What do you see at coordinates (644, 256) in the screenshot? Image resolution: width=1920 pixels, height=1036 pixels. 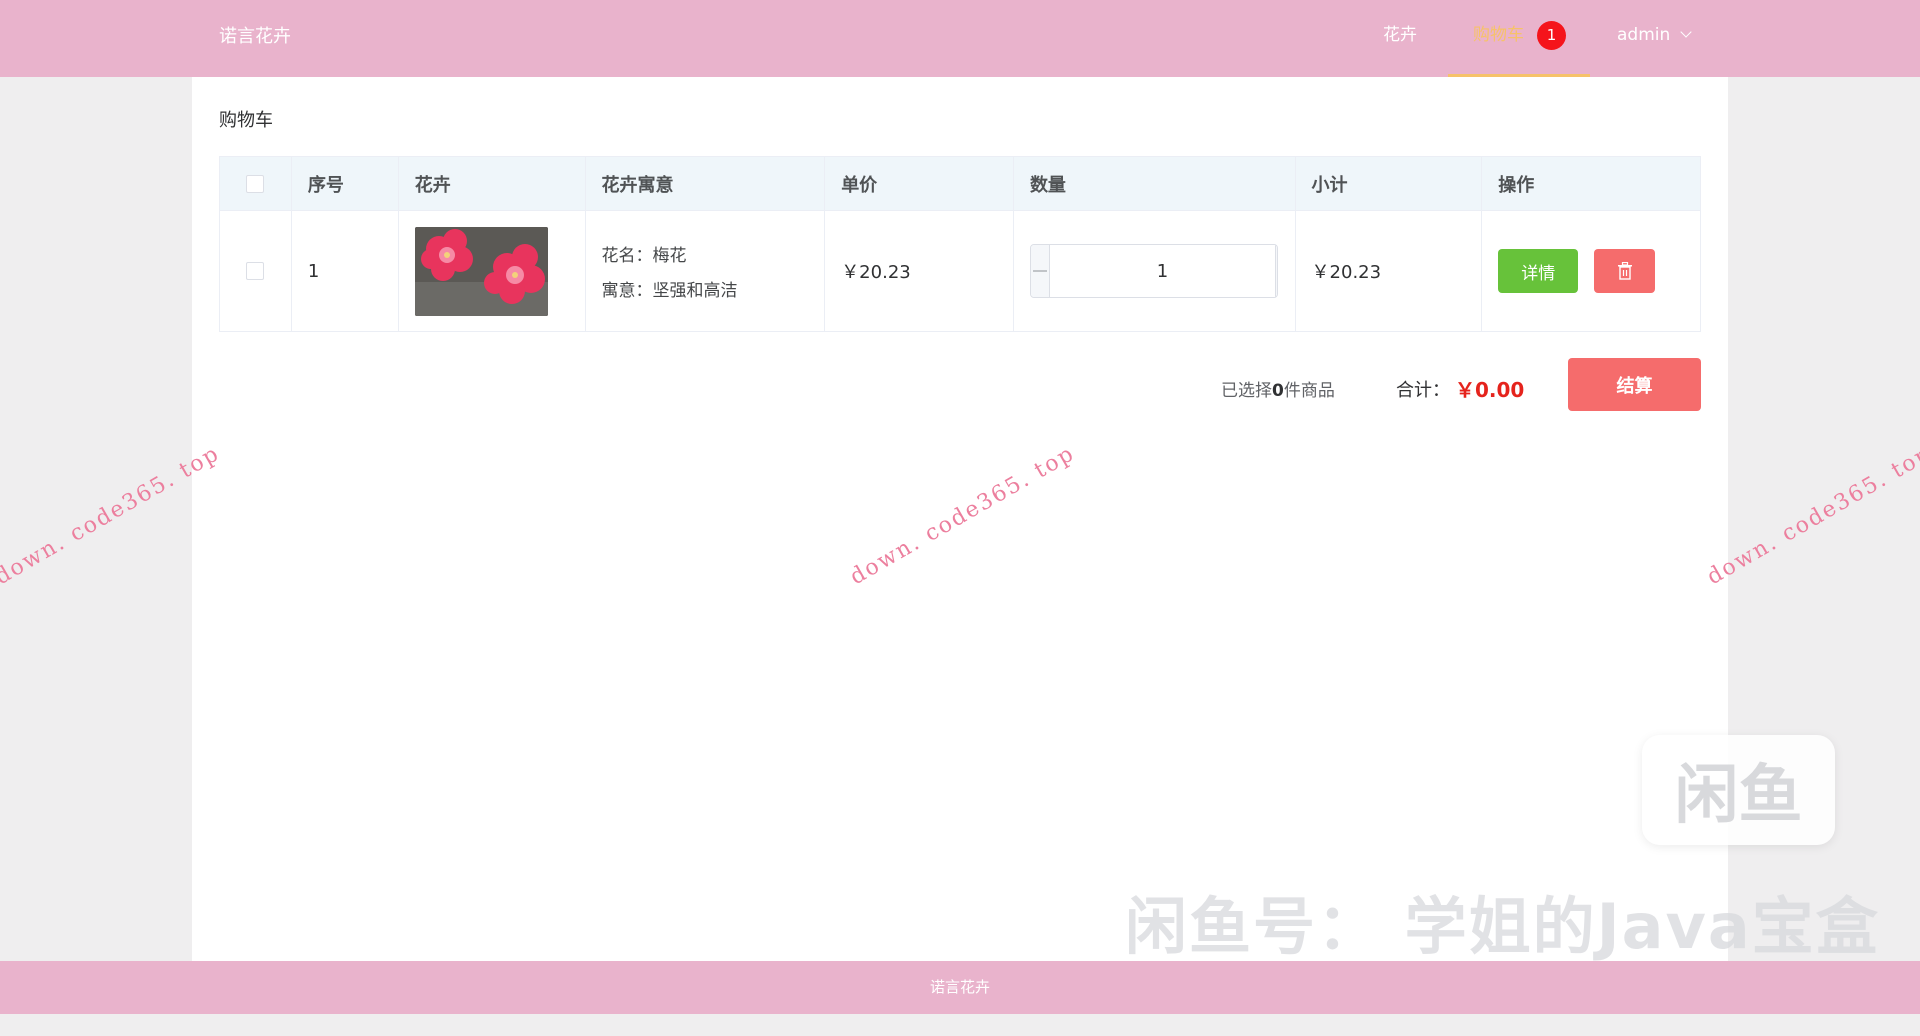 I see `flower-name-line: 花名：梅花` at bounding box center [644, 256].